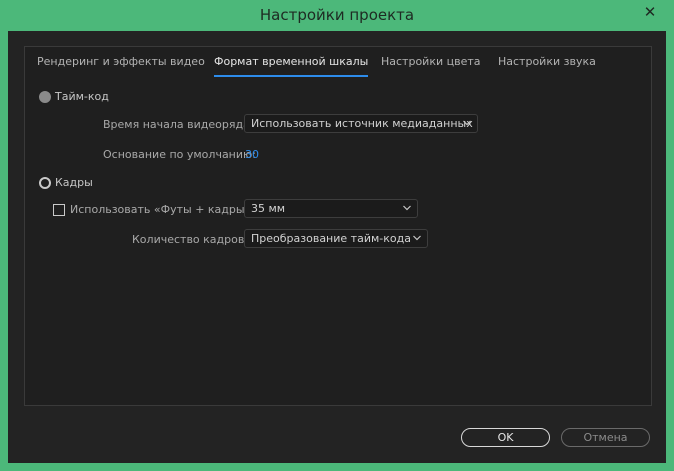 Image resolution: width=674 pixels, height=471 pixels. Describe the element at coordinates (252, 154) in the screenshot. I see `default-base-value: 30` at that location.